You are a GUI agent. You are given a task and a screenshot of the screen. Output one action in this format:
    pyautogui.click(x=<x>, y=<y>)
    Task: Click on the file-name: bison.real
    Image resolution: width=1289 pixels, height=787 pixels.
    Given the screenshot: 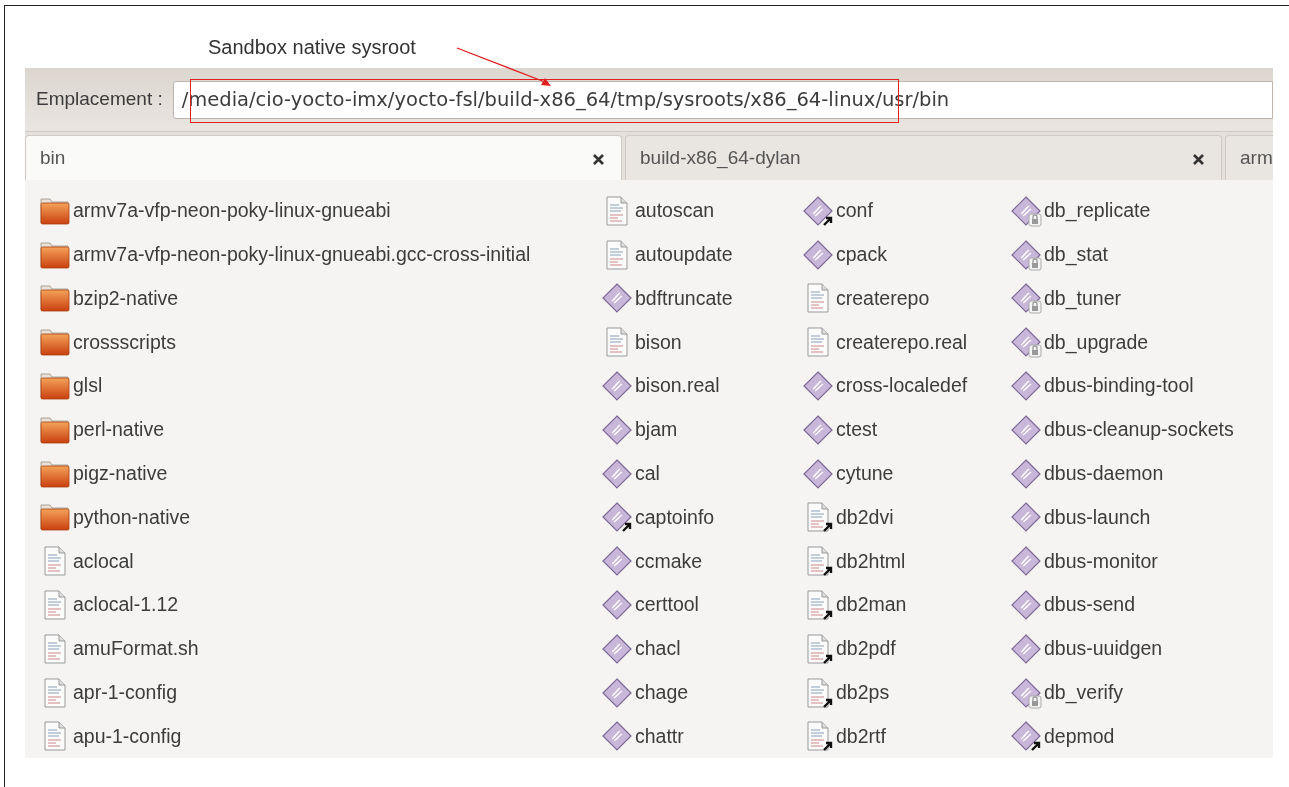 What is the action you would take?
    pyautogui.click(x=677, y=386)
    